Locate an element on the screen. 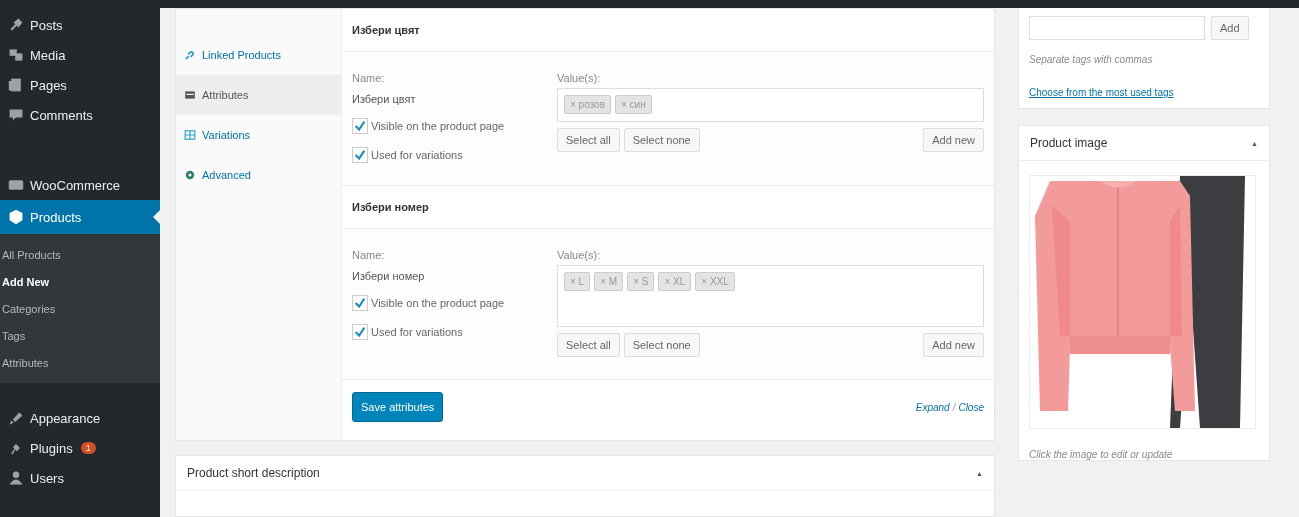 The height and width of the screenshot is (517, 1299). most-used-tags-link: Choose from the most used tags is located at coordinates (1144, 92).